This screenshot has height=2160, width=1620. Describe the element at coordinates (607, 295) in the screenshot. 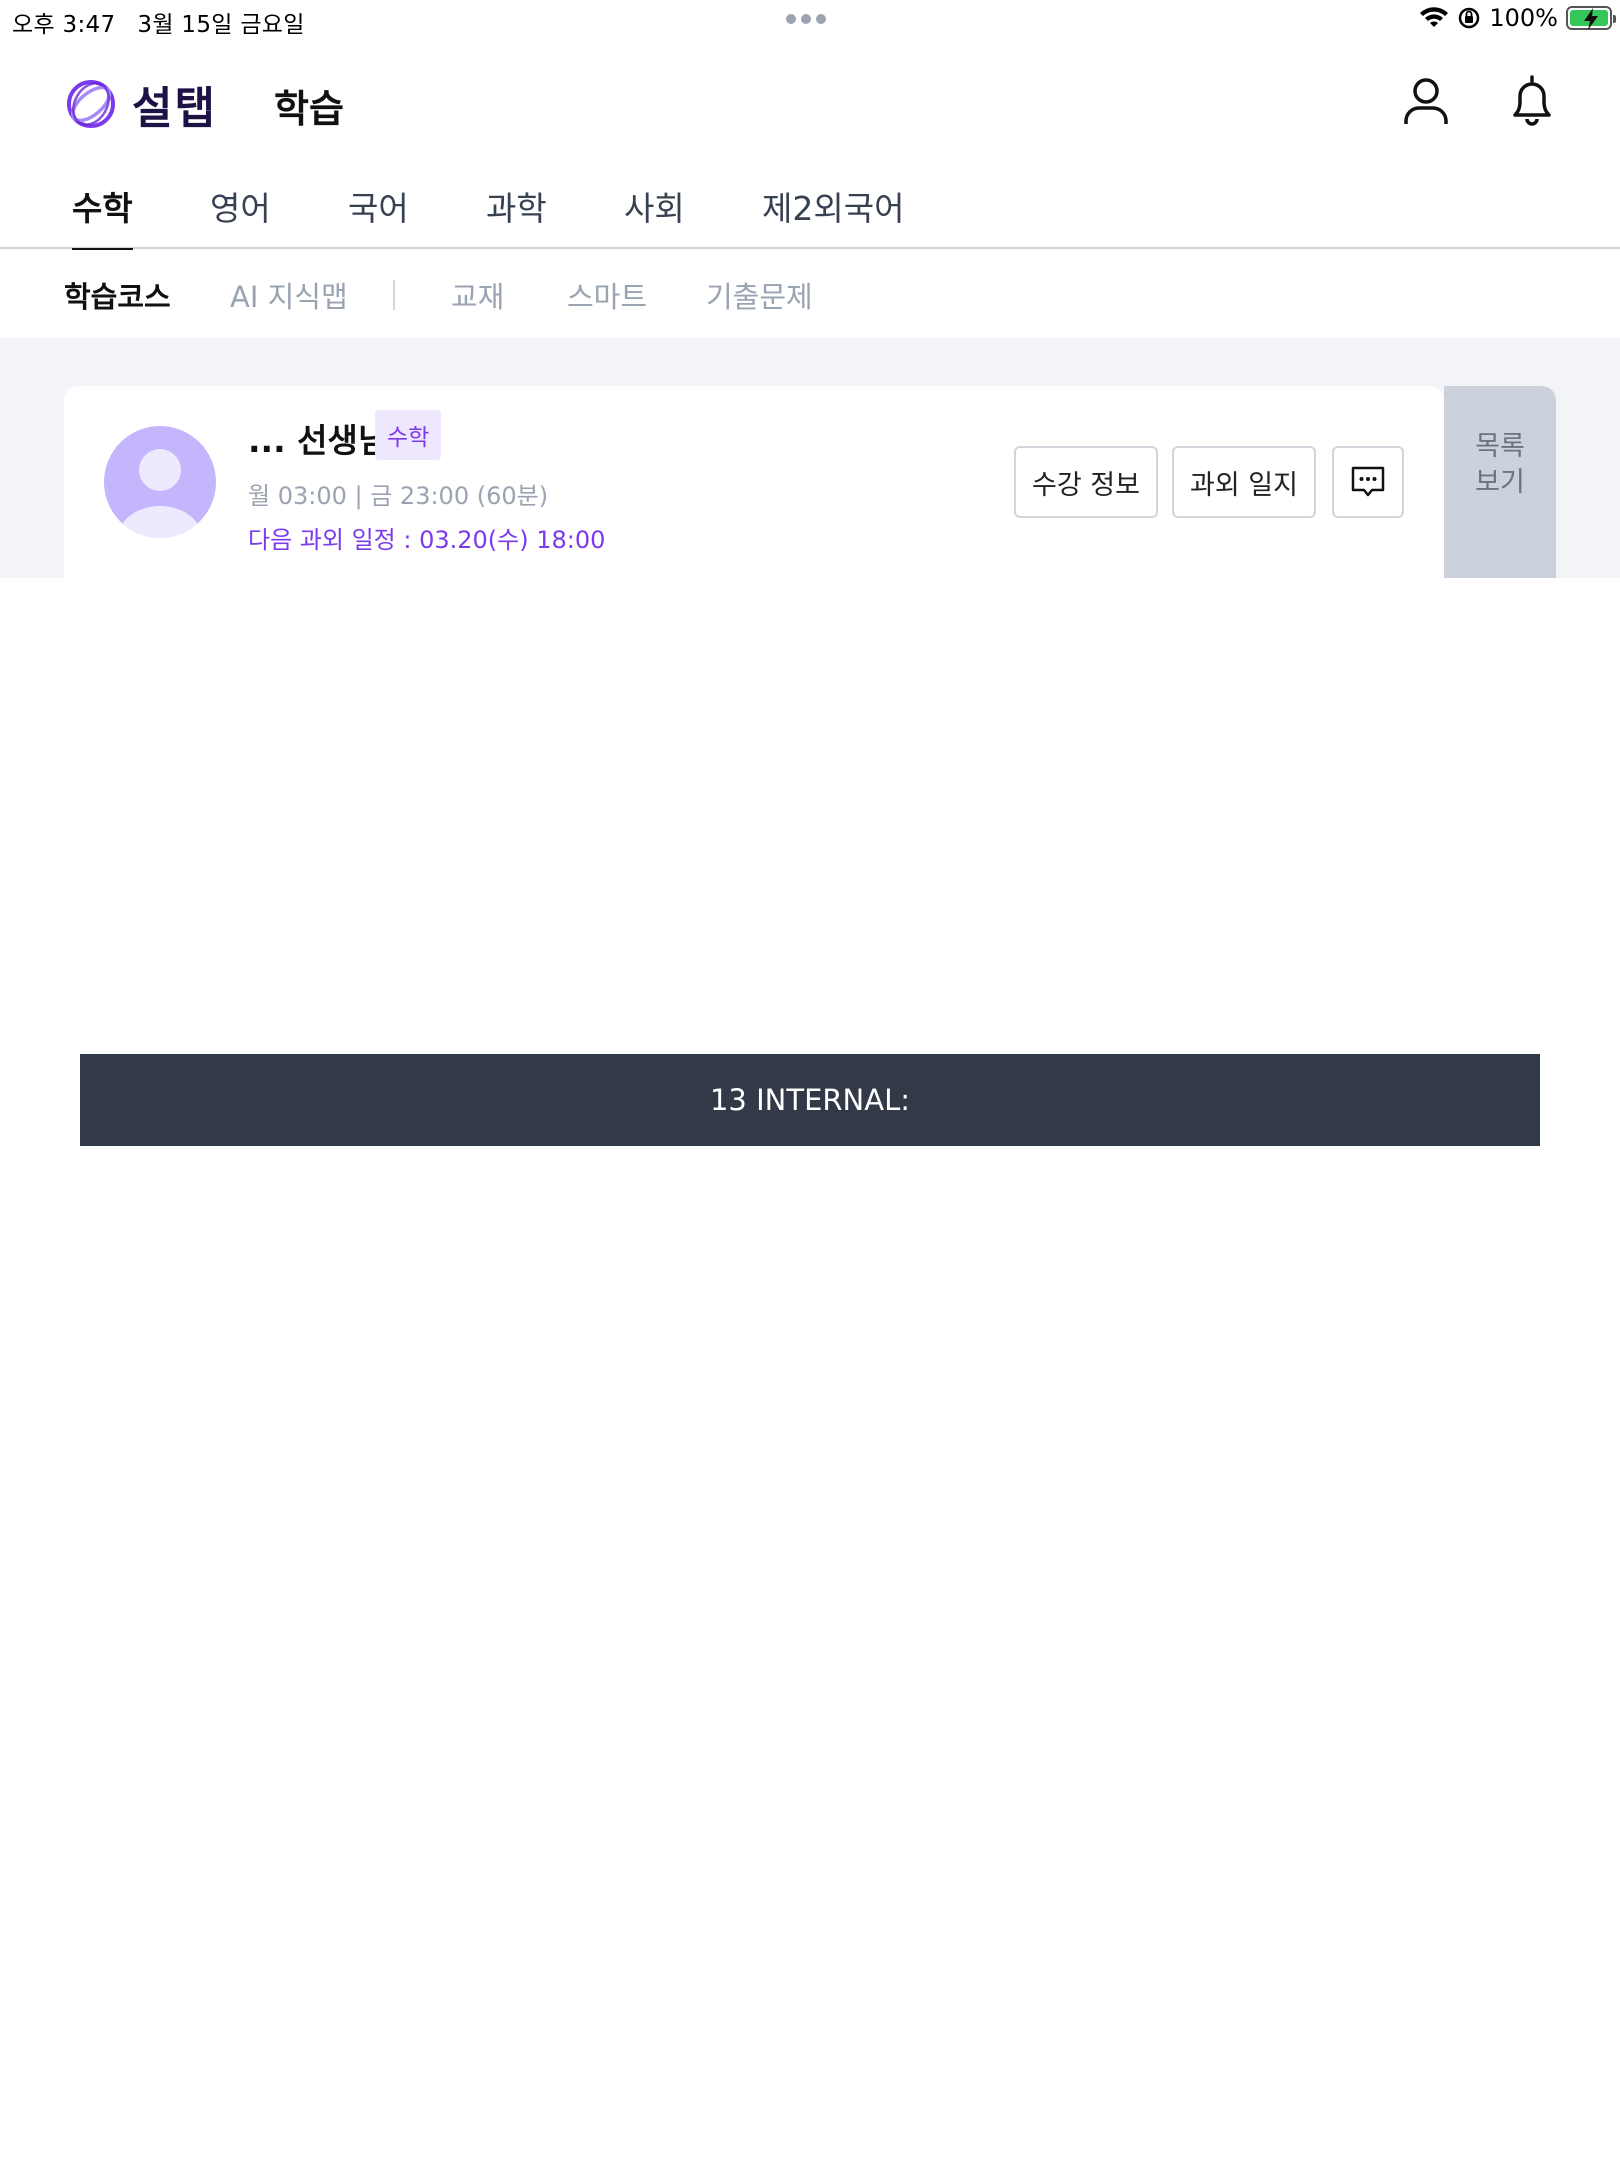

I see `sub-tab-smart: 스마트` at that location.